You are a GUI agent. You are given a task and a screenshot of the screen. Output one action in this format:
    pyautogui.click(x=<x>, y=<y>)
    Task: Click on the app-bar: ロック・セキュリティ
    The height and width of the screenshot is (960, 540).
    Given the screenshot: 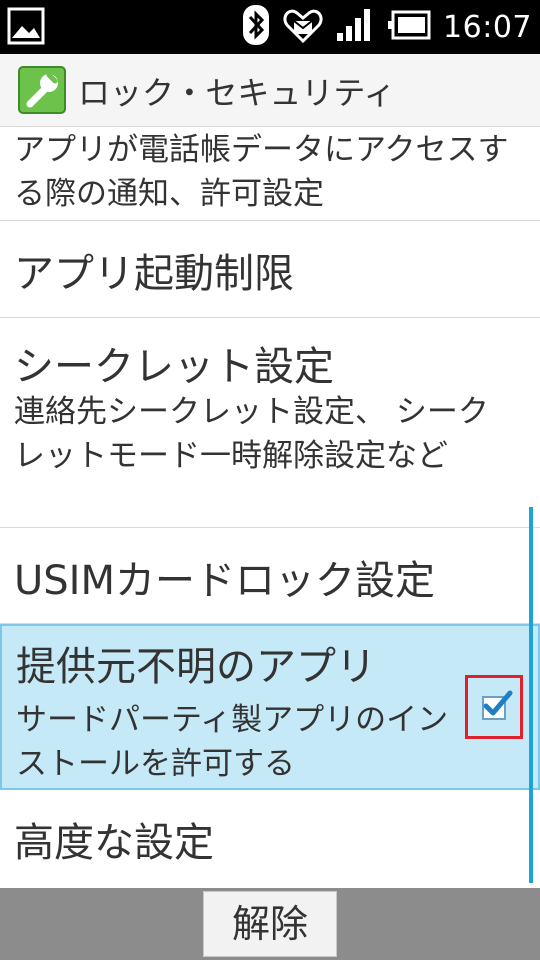 What is the action you would take?
    pyautogui.click(x=270, y=90)
    